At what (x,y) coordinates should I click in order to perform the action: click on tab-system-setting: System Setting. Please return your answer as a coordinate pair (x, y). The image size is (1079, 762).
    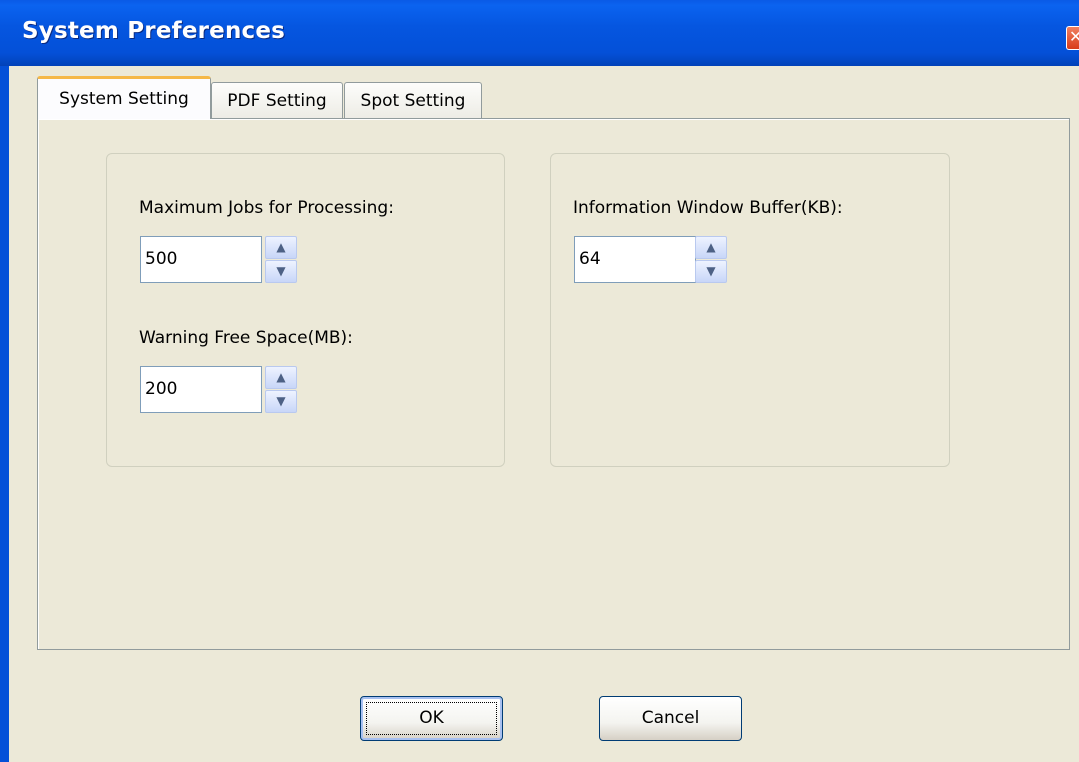
    Looking at the image, I should click on (124, 97).